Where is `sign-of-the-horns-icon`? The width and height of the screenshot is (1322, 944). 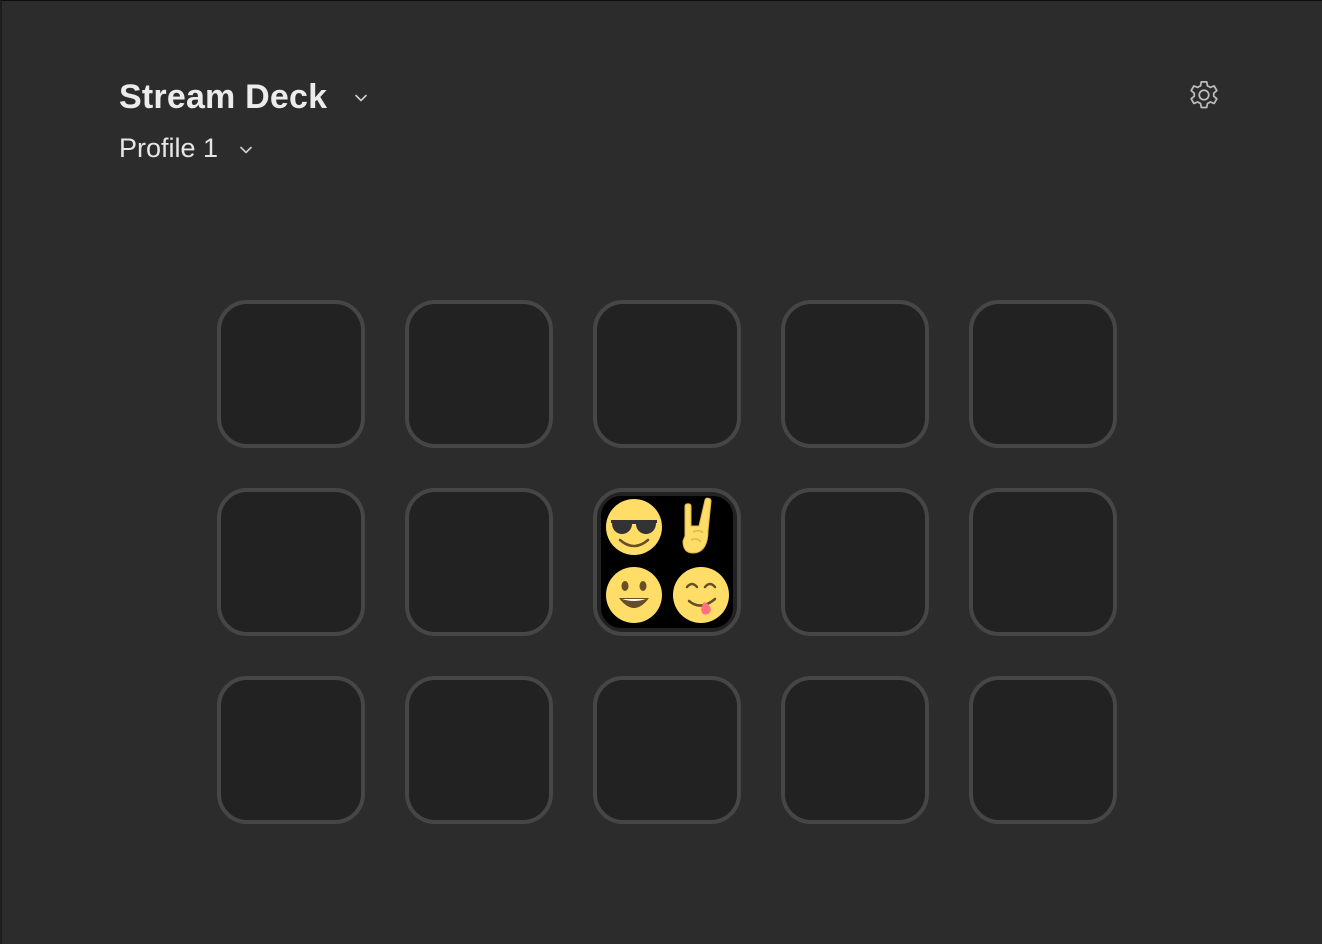 sign-of-the-horns-icon is located at coordinates (697, 525).